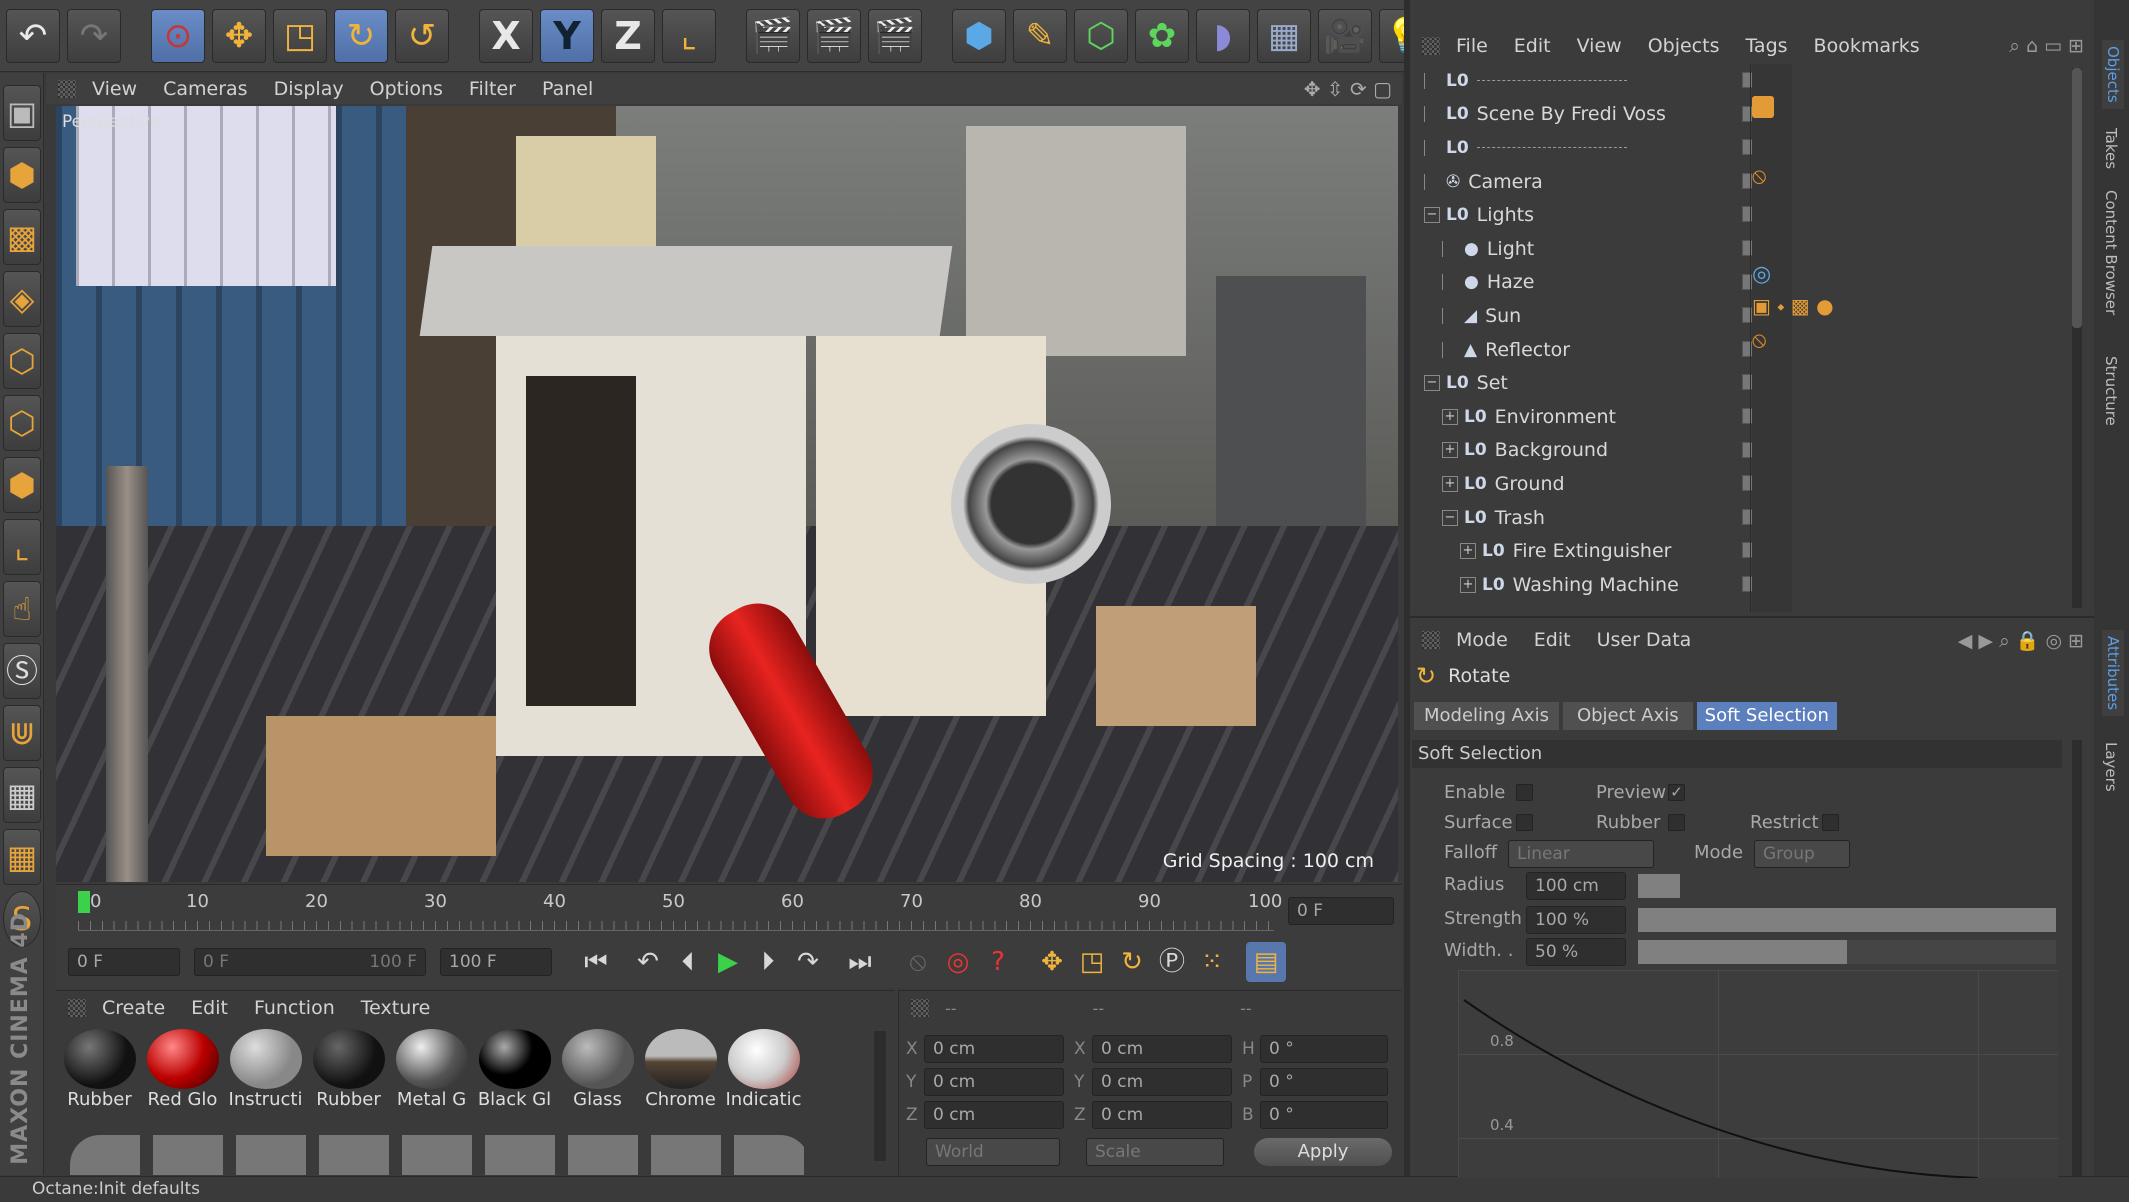  What do you see at coordinates (895, 35) in the screenshot?
I see `render-settings-icon: 🎬` at bounding box center [895, 35].